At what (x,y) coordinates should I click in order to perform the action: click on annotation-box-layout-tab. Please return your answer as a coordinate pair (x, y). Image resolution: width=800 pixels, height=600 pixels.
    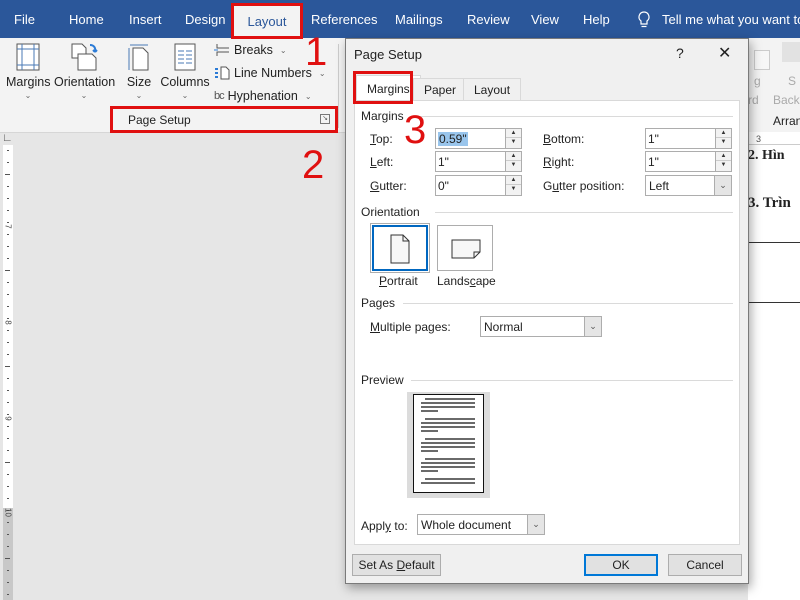
    Looking at the image, I should click on (267, 21).